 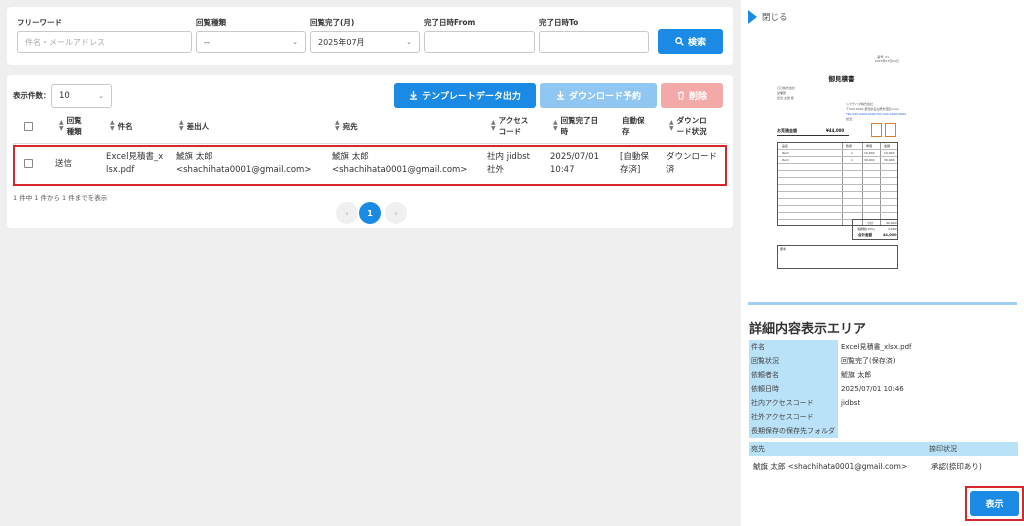 What do you see at coordinates (869, 160) in the screenshot?
I see `preview-line-2-price: 30,000` at bounding box center [869, 160].